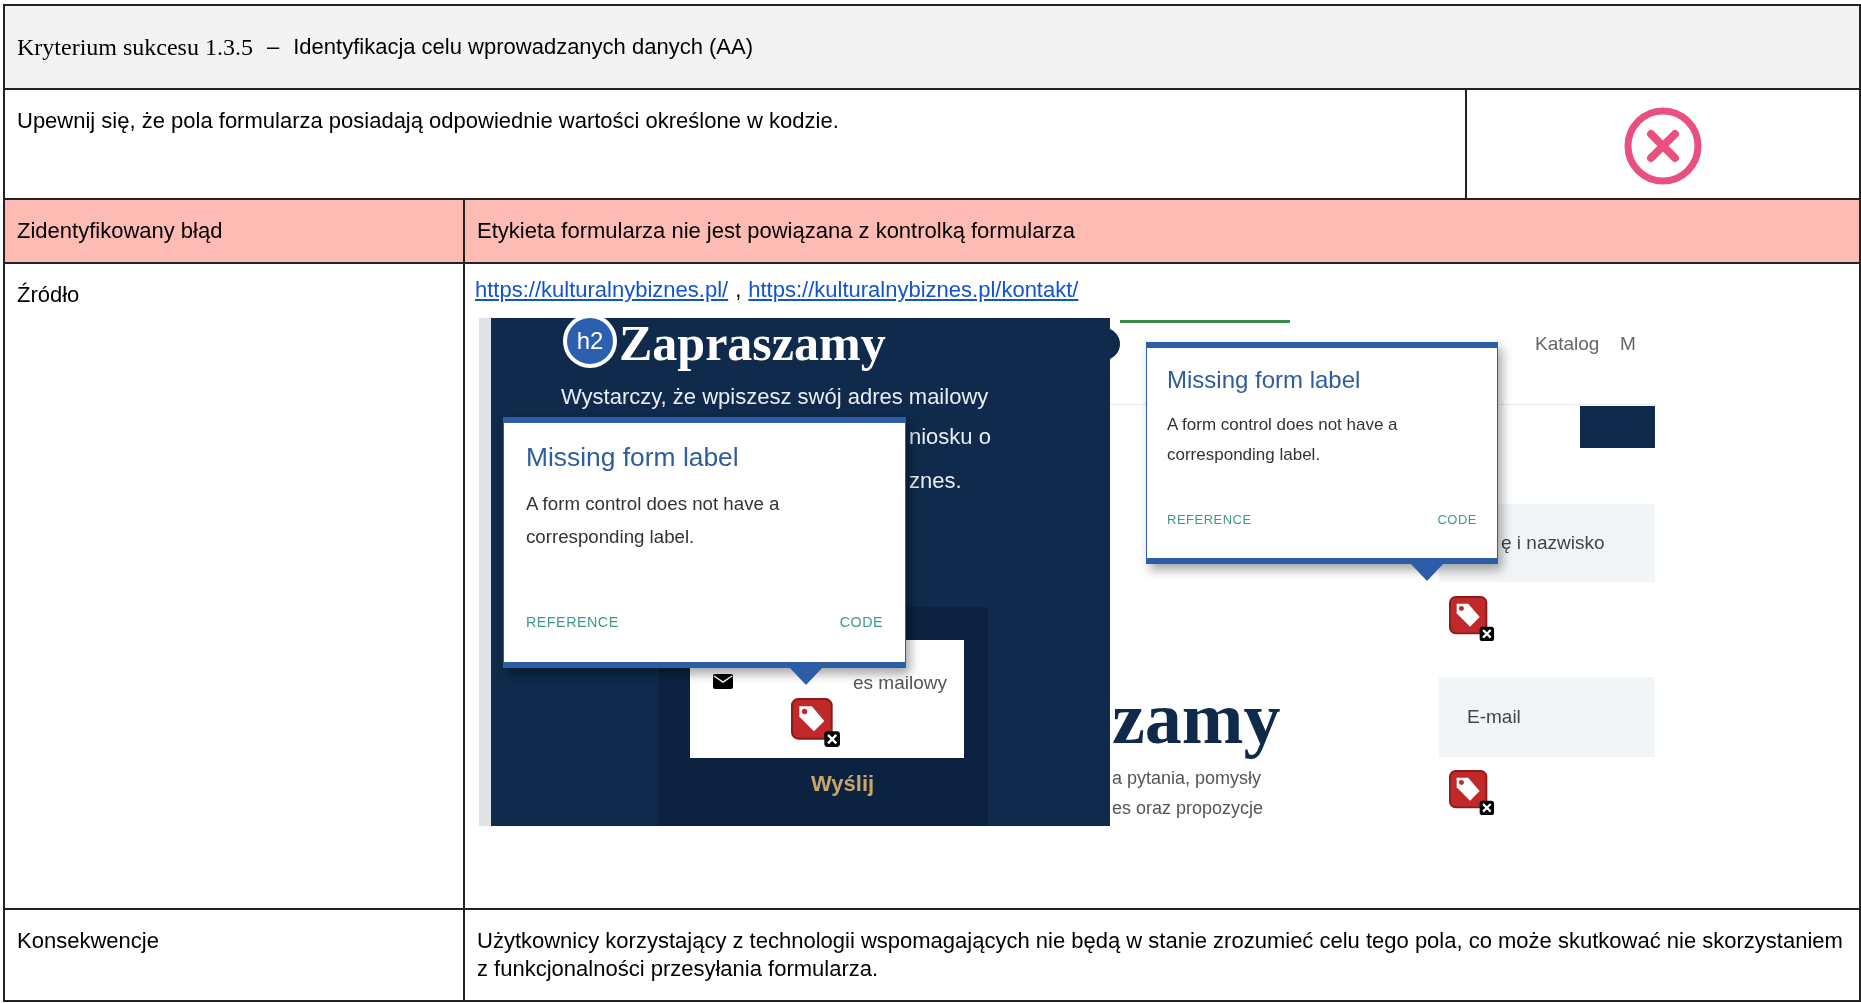 This screenshot has width=1861, height=1003. Describe the element at coordinates (590, 343) in the screenshot. I see `heading-level-badge: h2` at that location.